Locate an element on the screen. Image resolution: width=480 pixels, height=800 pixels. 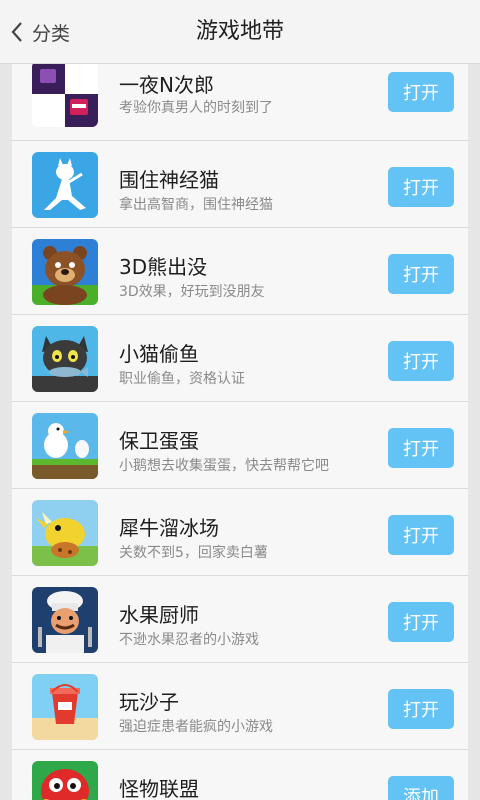
sand-bucket-icon is located at coordinates (65, 707).